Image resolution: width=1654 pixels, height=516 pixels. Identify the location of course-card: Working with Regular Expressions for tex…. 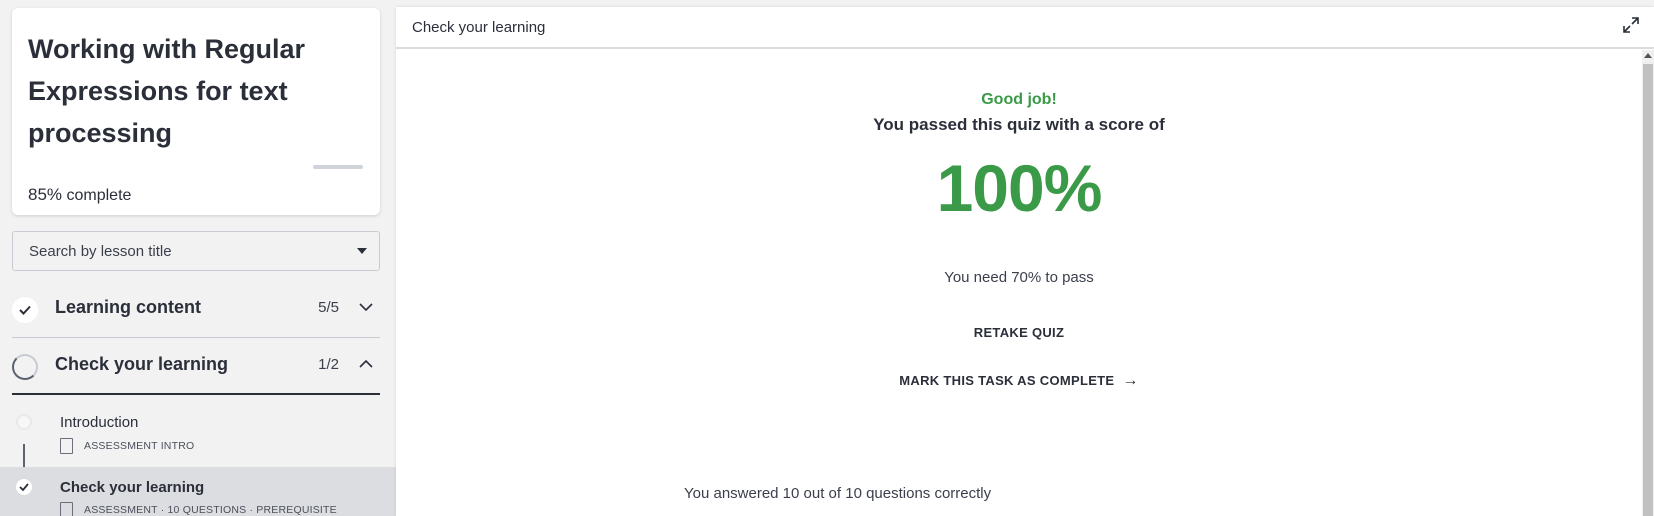
(196, 111).